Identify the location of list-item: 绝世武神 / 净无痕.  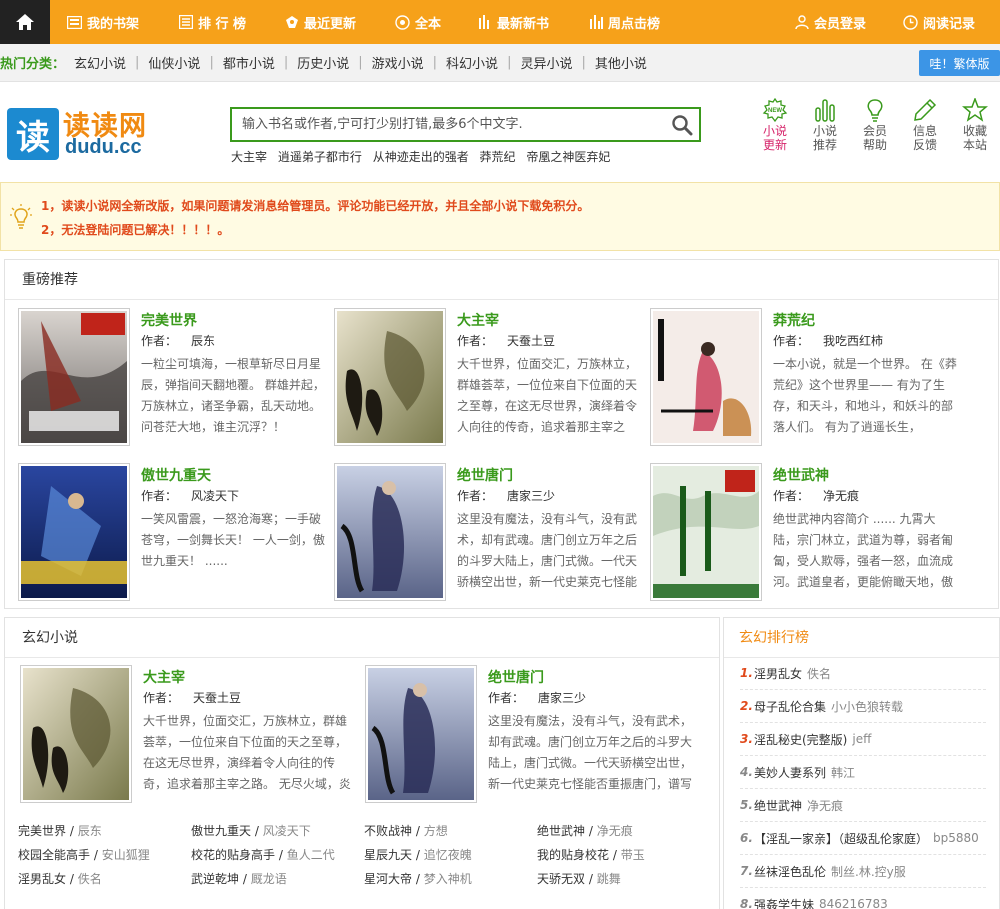
(585, 830).